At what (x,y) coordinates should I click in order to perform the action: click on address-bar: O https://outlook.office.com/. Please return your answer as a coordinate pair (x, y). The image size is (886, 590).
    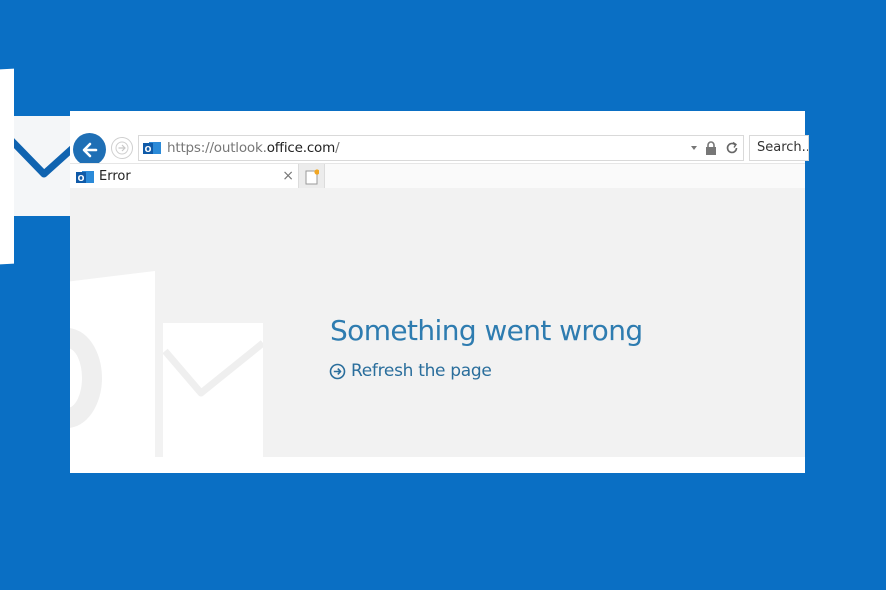
    Looking at the image, I should click on (441, 148).